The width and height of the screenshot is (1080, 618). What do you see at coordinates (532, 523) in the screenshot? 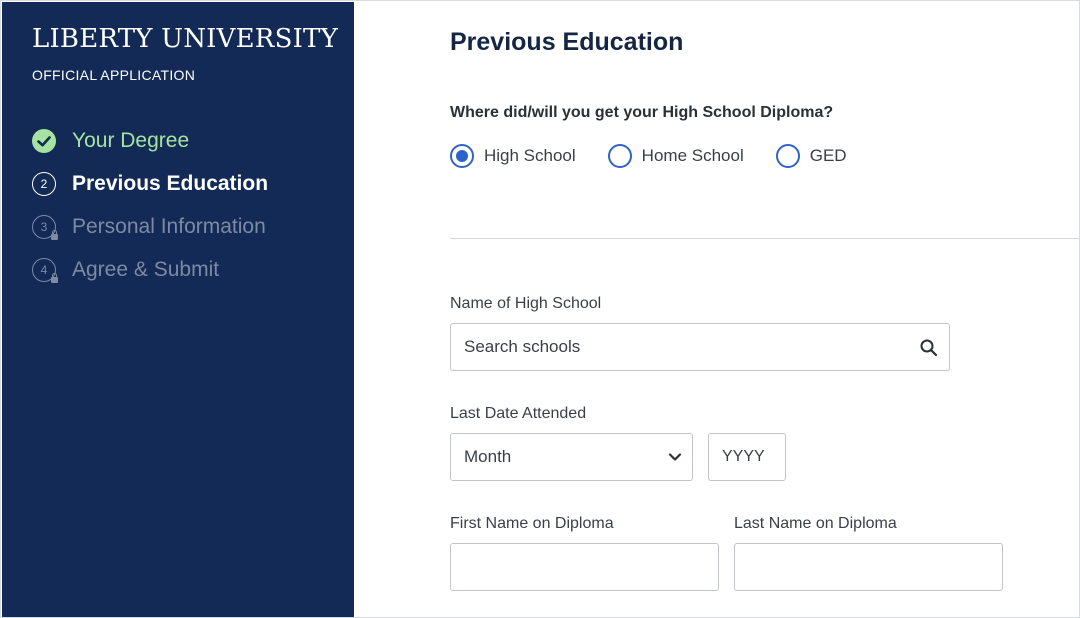
I see `first-name-label: First Name on Diploma` at bounding box center [532, 523].